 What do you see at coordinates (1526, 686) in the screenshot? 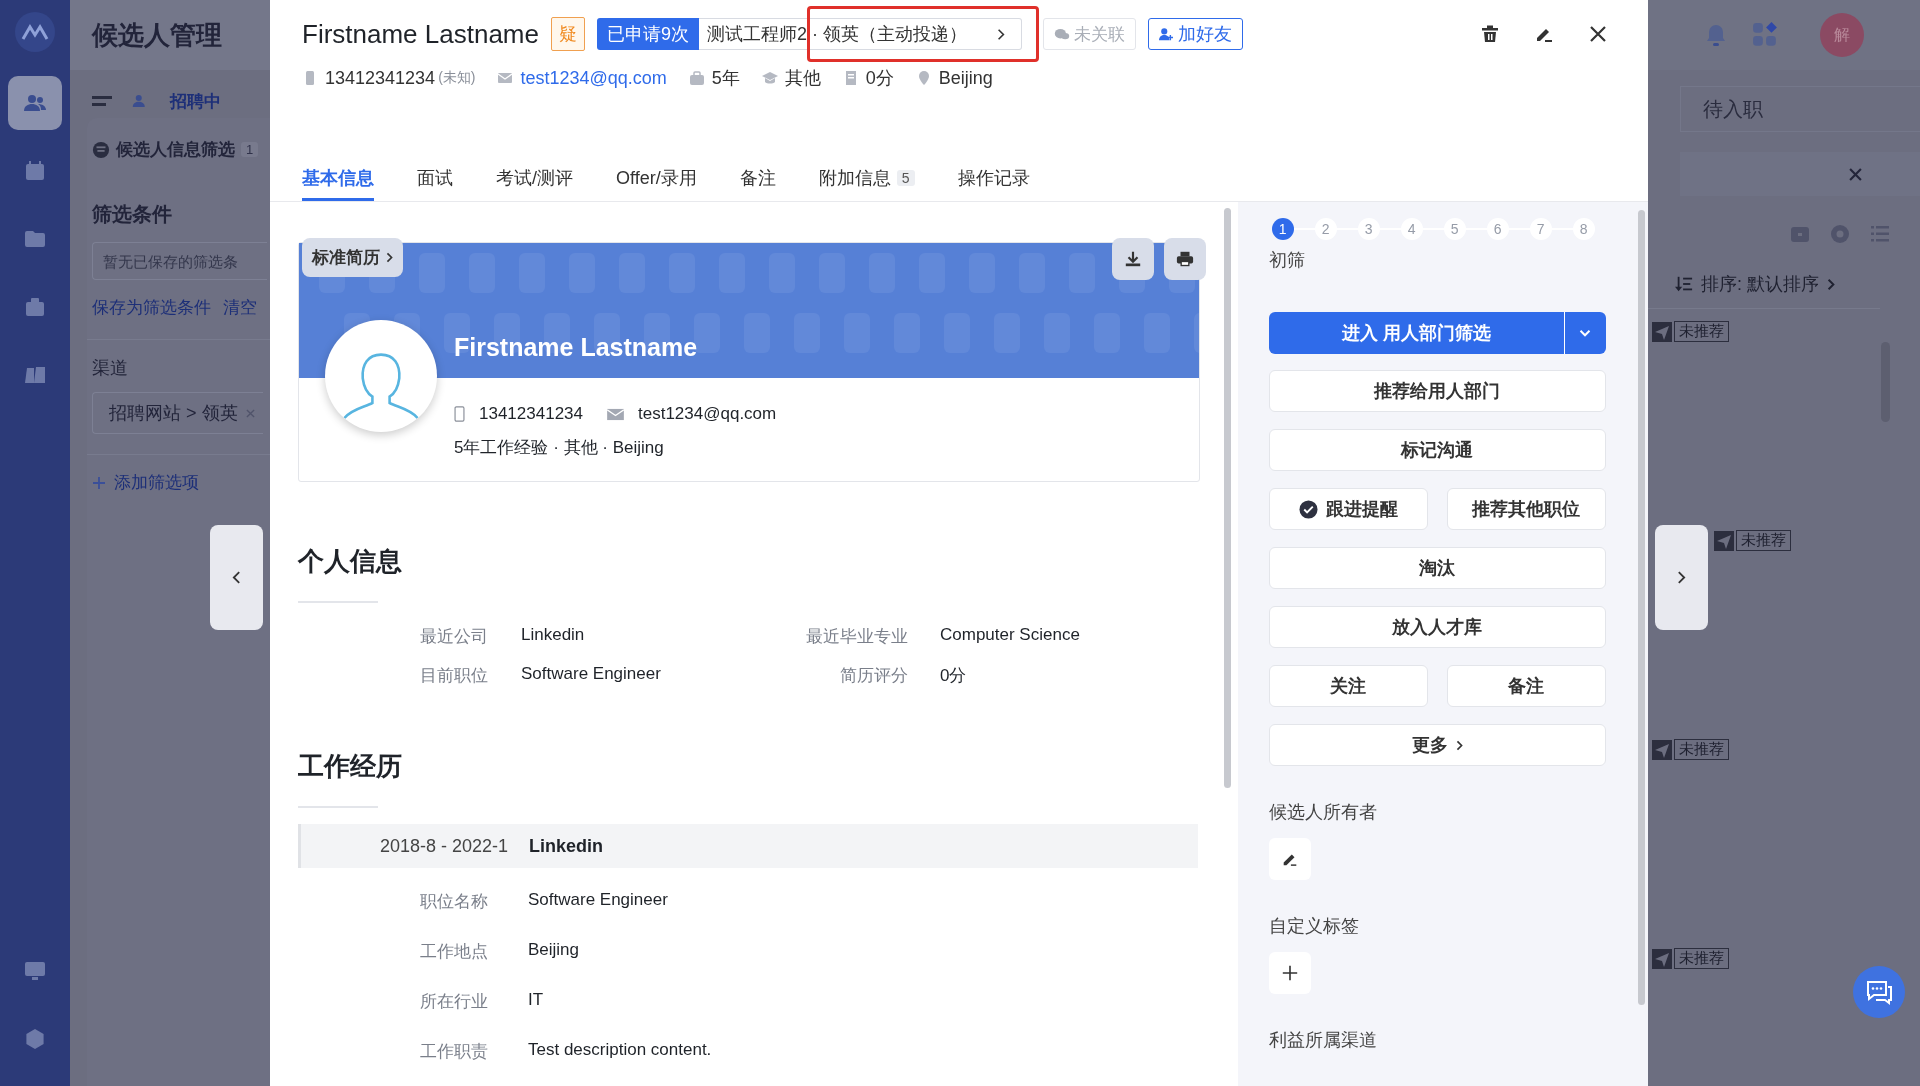
I see `action-button: 备注` at bounding box center [1526, 686].